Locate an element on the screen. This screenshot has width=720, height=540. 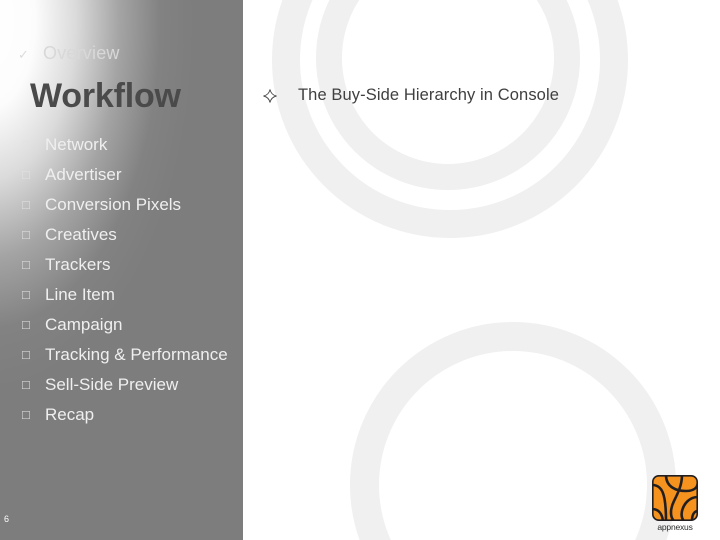
sidebar-item-sell-side-preview: □ Sell-Side Preview is located at coordinates (130, 385).